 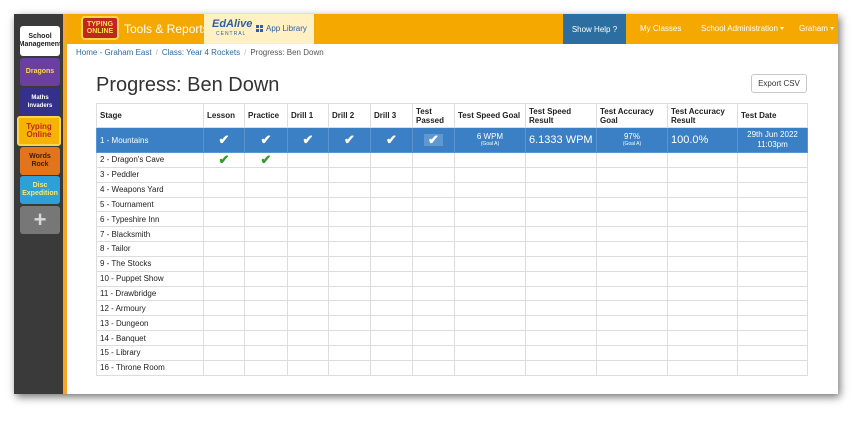 What do you see at coordinates (201, 52) in the screenshot?
I see `breadcrumb-class-link: Class: Year 4 Rockets` at bounding box center [201, 52].